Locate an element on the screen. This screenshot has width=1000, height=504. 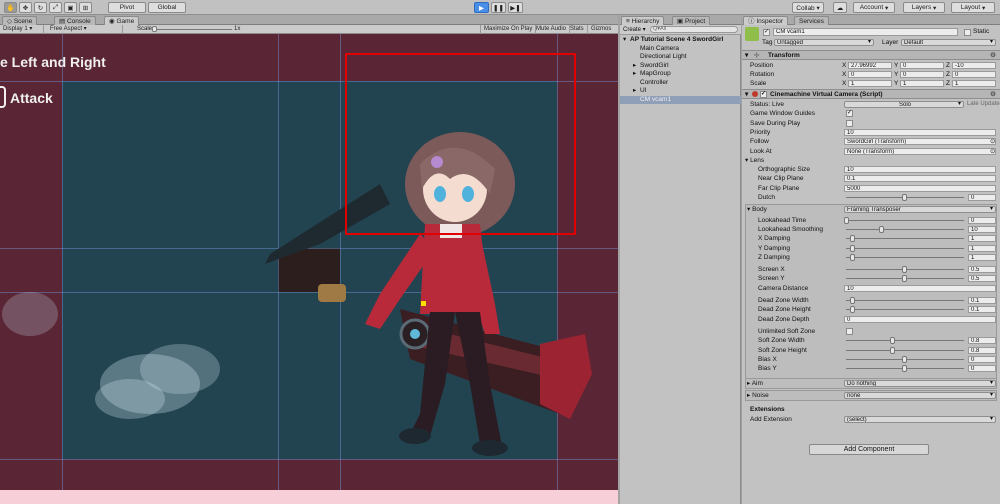
account-dropdown: Account ▾ is located at coordinates (874, 7).